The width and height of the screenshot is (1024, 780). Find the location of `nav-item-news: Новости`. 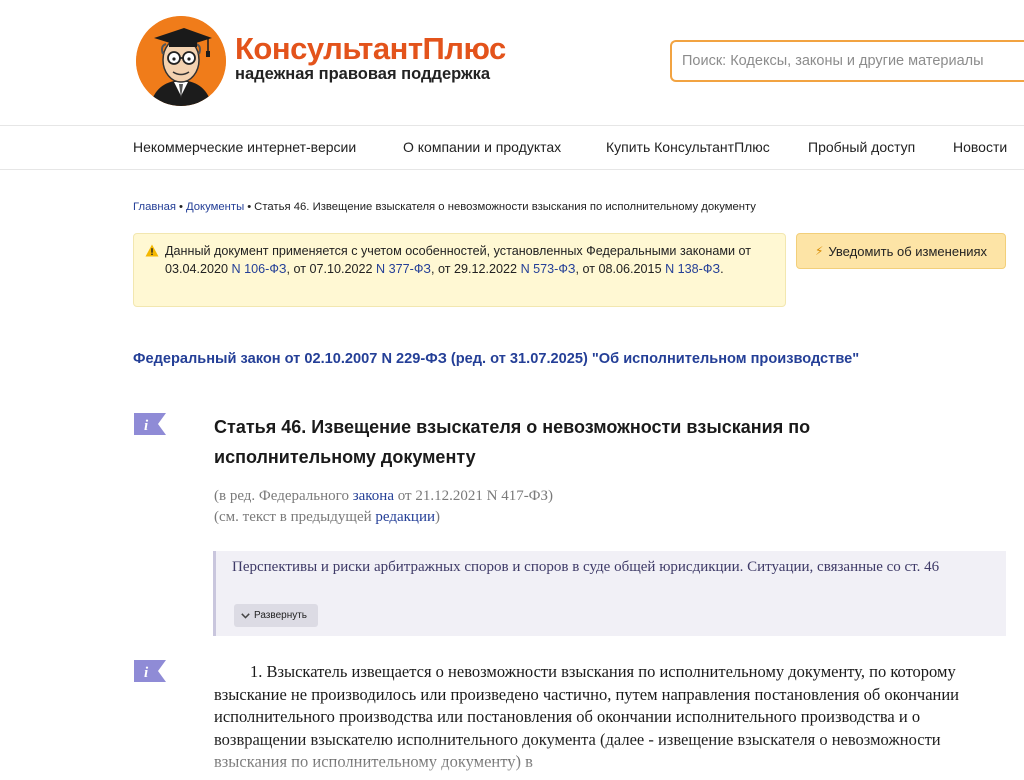

nav-item-news: Новости is located at coordinates (980, 147).